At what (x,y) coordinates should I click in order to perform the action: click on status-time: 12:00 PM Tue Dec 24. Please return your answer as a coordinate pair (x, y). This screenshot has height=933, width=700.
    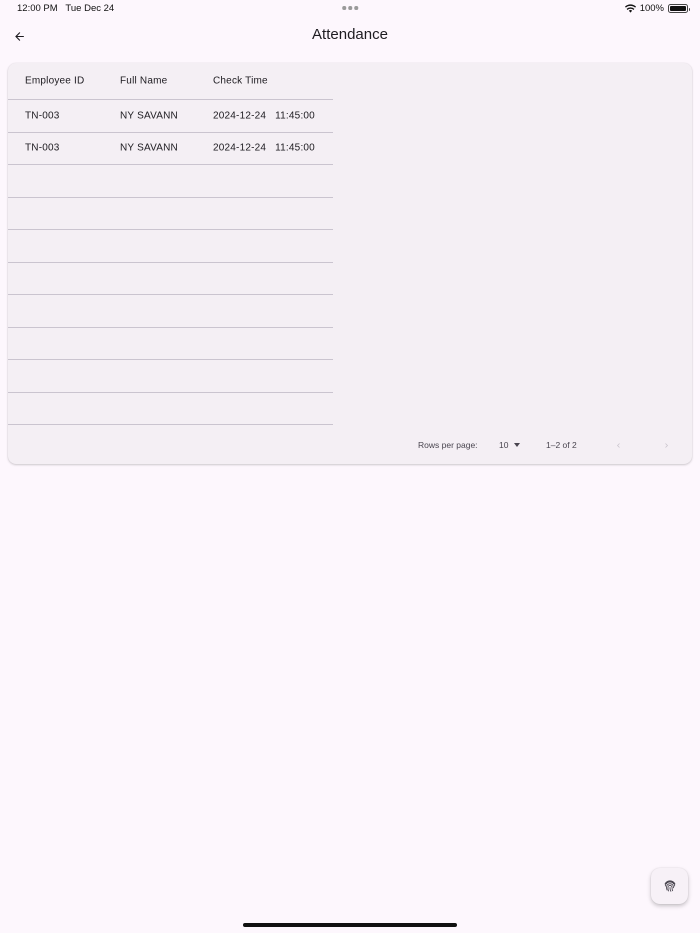
    Looking at the image, I should click on (65, 8).